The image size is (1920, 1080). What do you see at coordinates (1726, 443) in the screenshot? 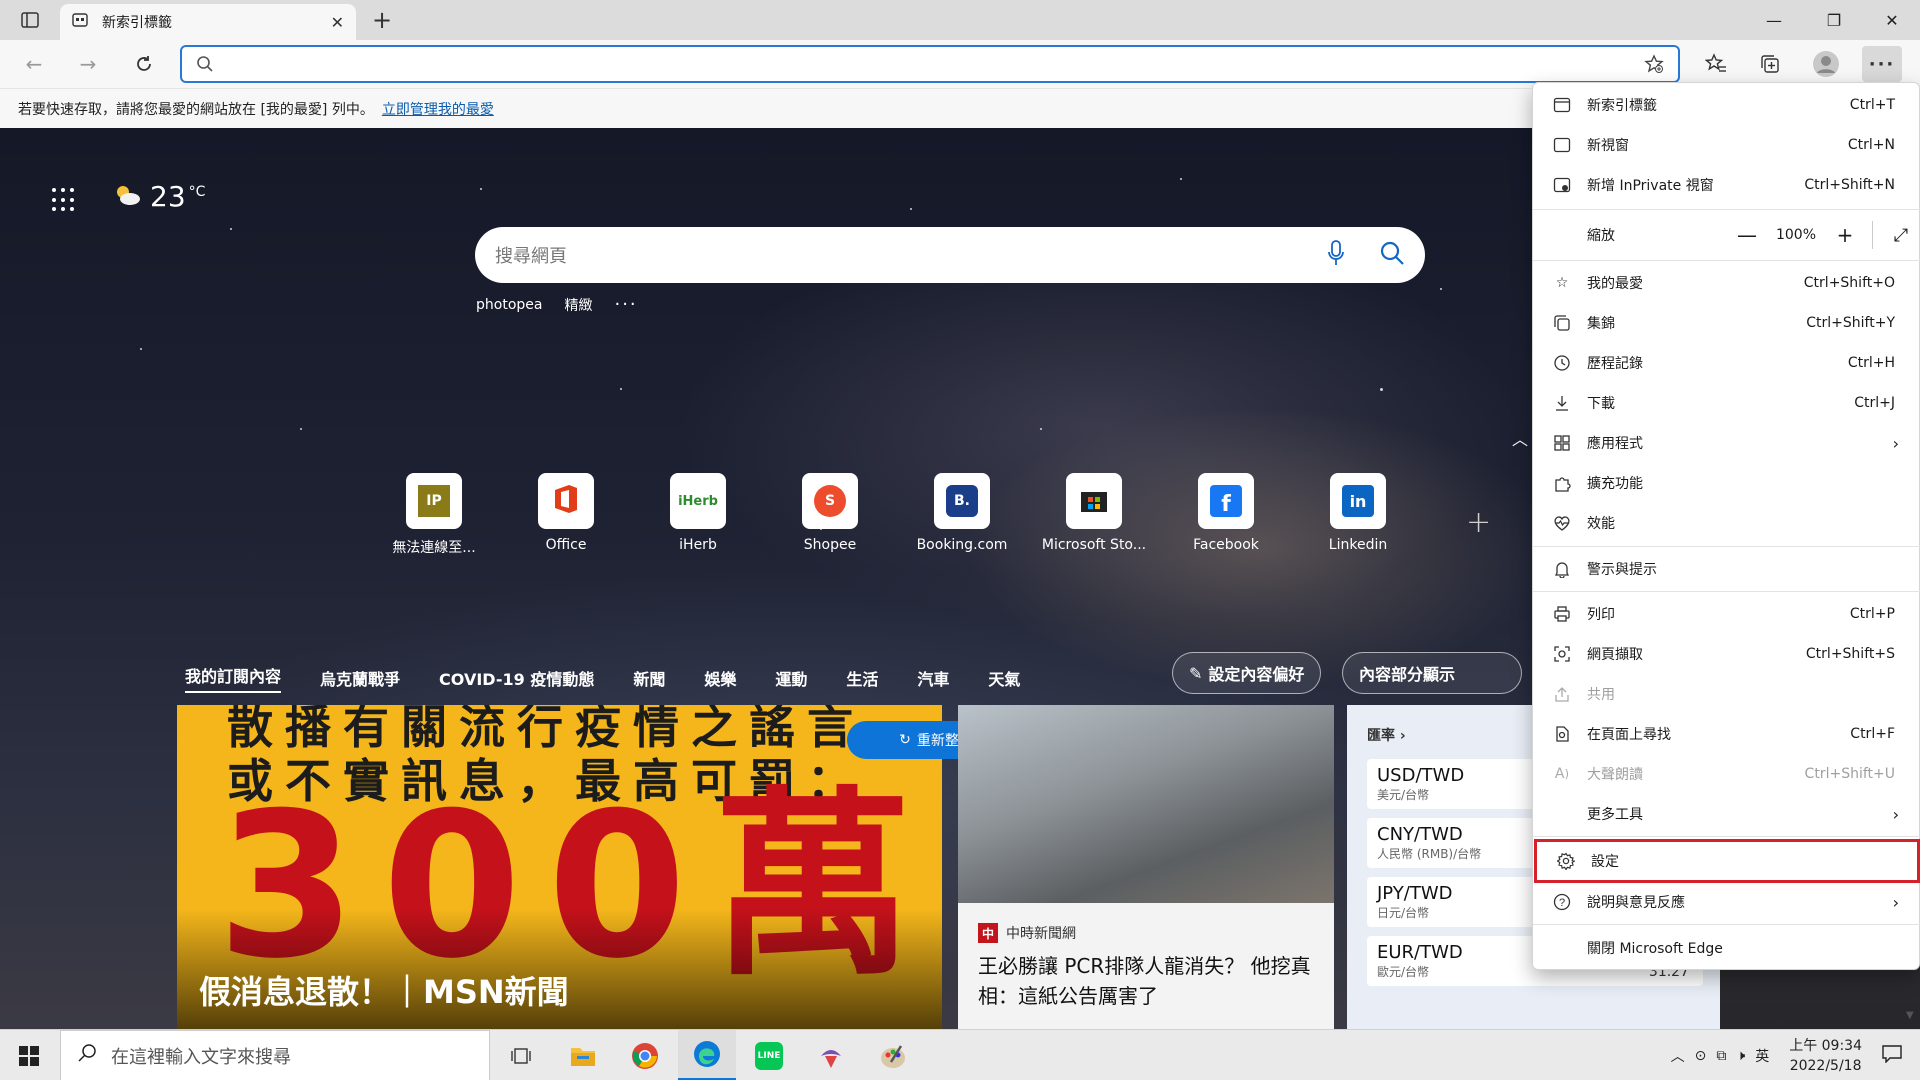
I see `menu-item-apps: 應用程式 ›` at bounding box center [1726, 443].